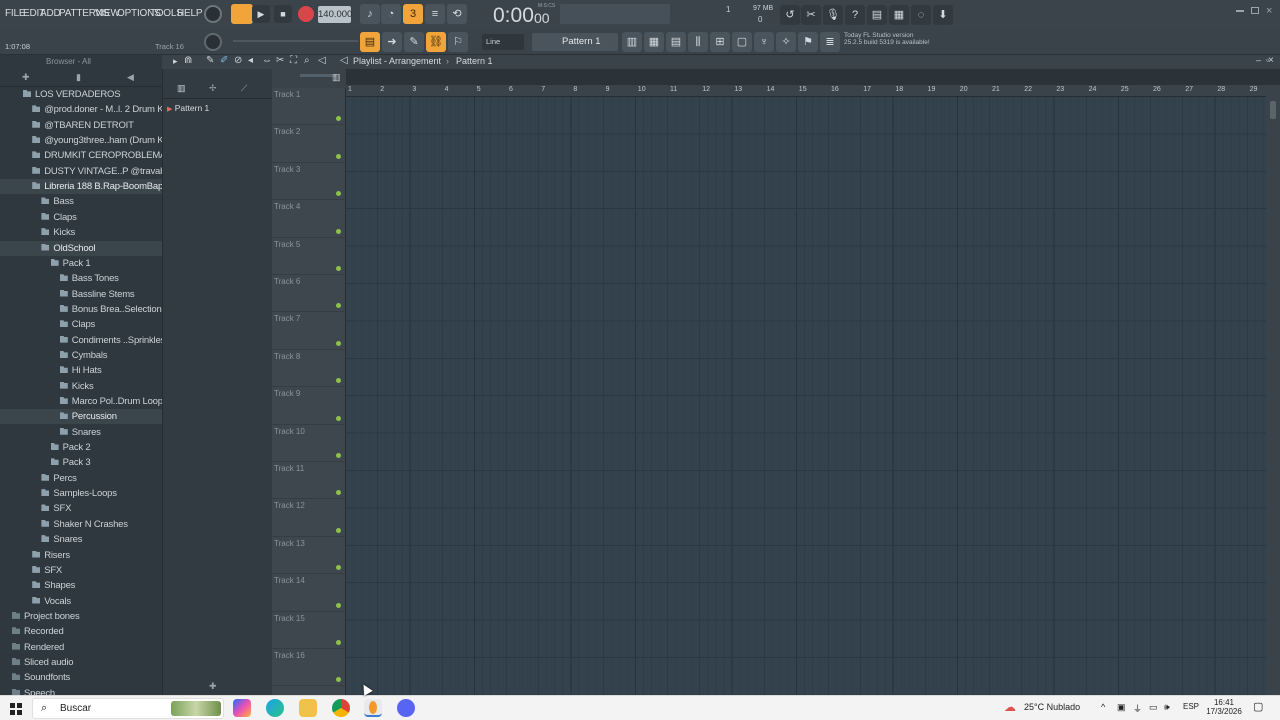  Describe the element at coordinates (1255, 10) in the screenshot. I see `restore-window-icon` at that location.